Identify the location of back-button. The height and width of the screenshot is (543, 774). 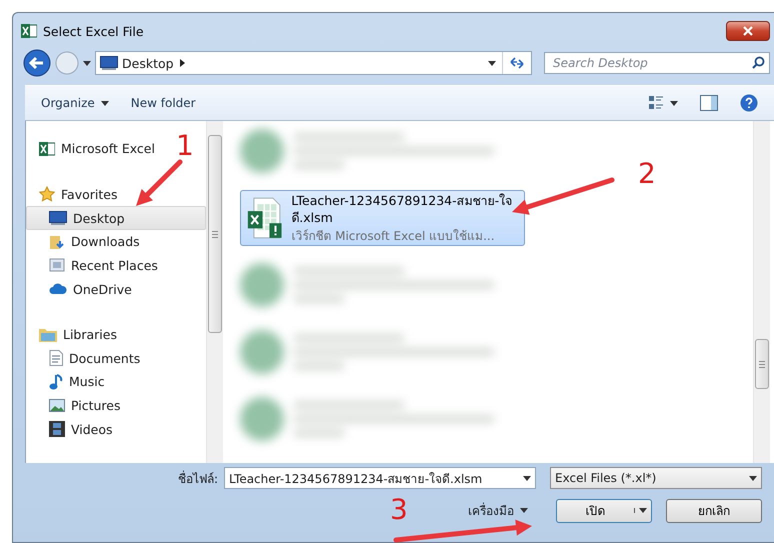
(37, 63).